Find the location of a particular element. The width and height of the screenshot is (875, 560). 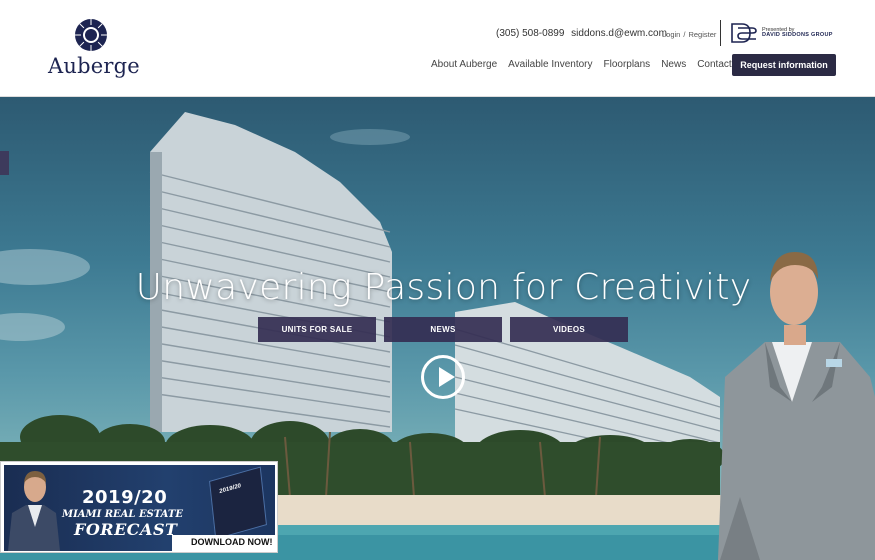

banner-subtitle: MIAMI REAL ESTATE is located at coordinates (122, 514).